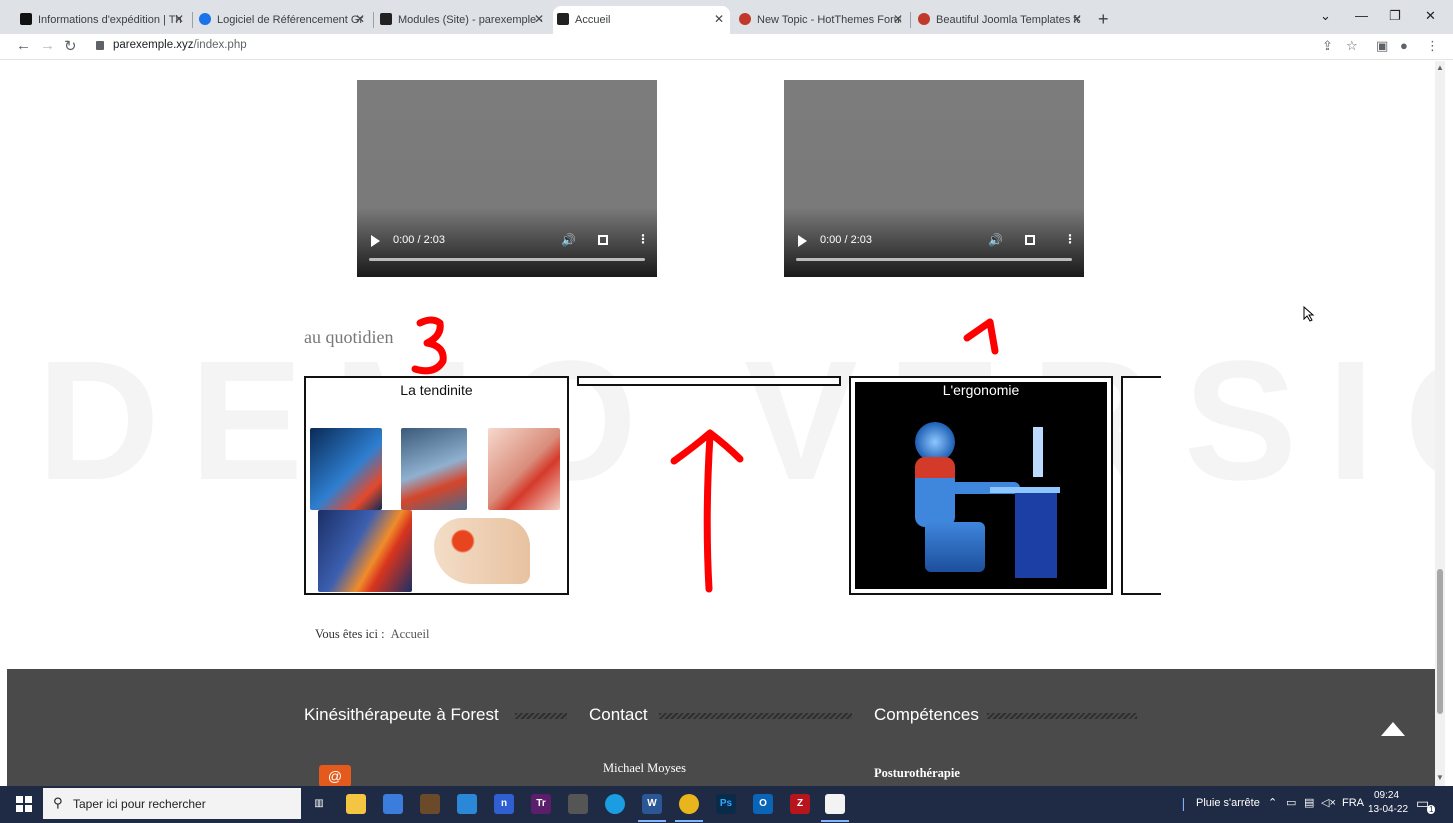 The width and height of the screenshot is (1453, 823). What do you see at coordinates (410, 634) in the screenshot?
I see `breadcrumb-home-link: Accueil` at bounding box center [410, 634].